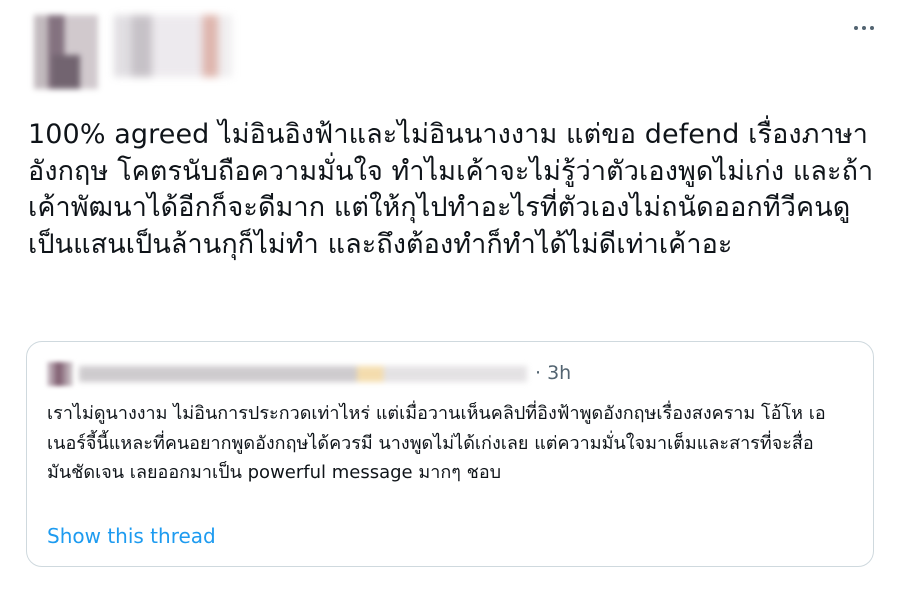 Image resolution: width=900 pixels, height=592 pixels. What do you see at coordinates (173, 46) in the screenshot?
I see `author-name-redacted` at bounding box center [173, 46].